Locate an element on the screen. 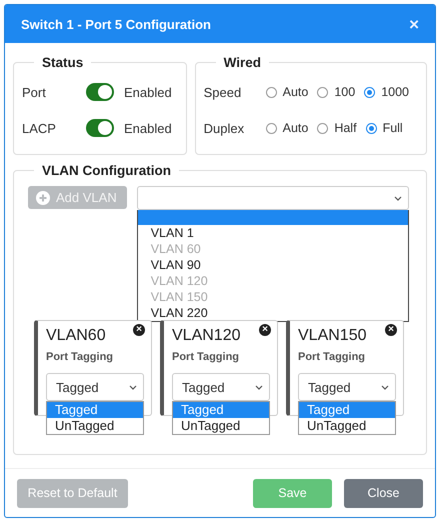 The width and height of the screenshot is (442, 524). vlan-name: VLAN60 is located at coordinates (76, 336).